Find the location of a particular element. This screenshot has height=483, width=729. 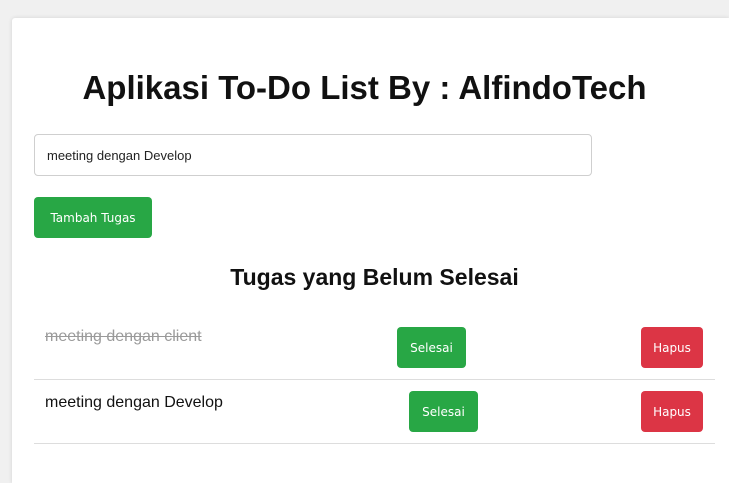

task-1-done-button: Selesai is located at coordinates (431, 347).